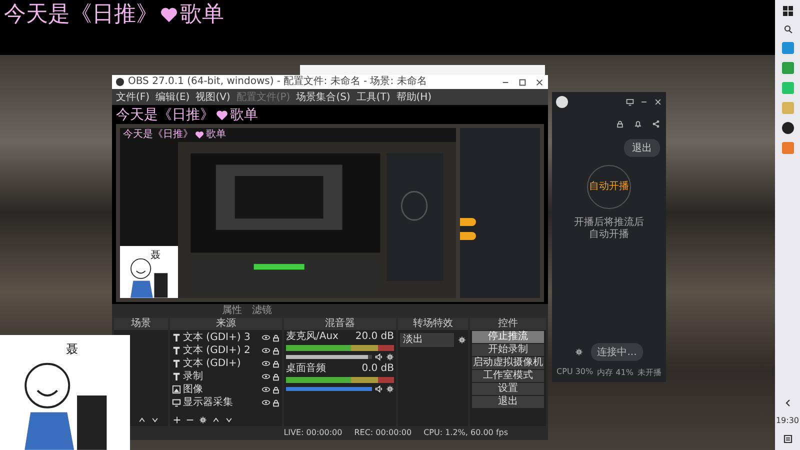 This screenshot has width=800, height=450. Describe the element at coordinates (232, 311) in the screenshot. I see `toolbar-button: 属性` at that location.